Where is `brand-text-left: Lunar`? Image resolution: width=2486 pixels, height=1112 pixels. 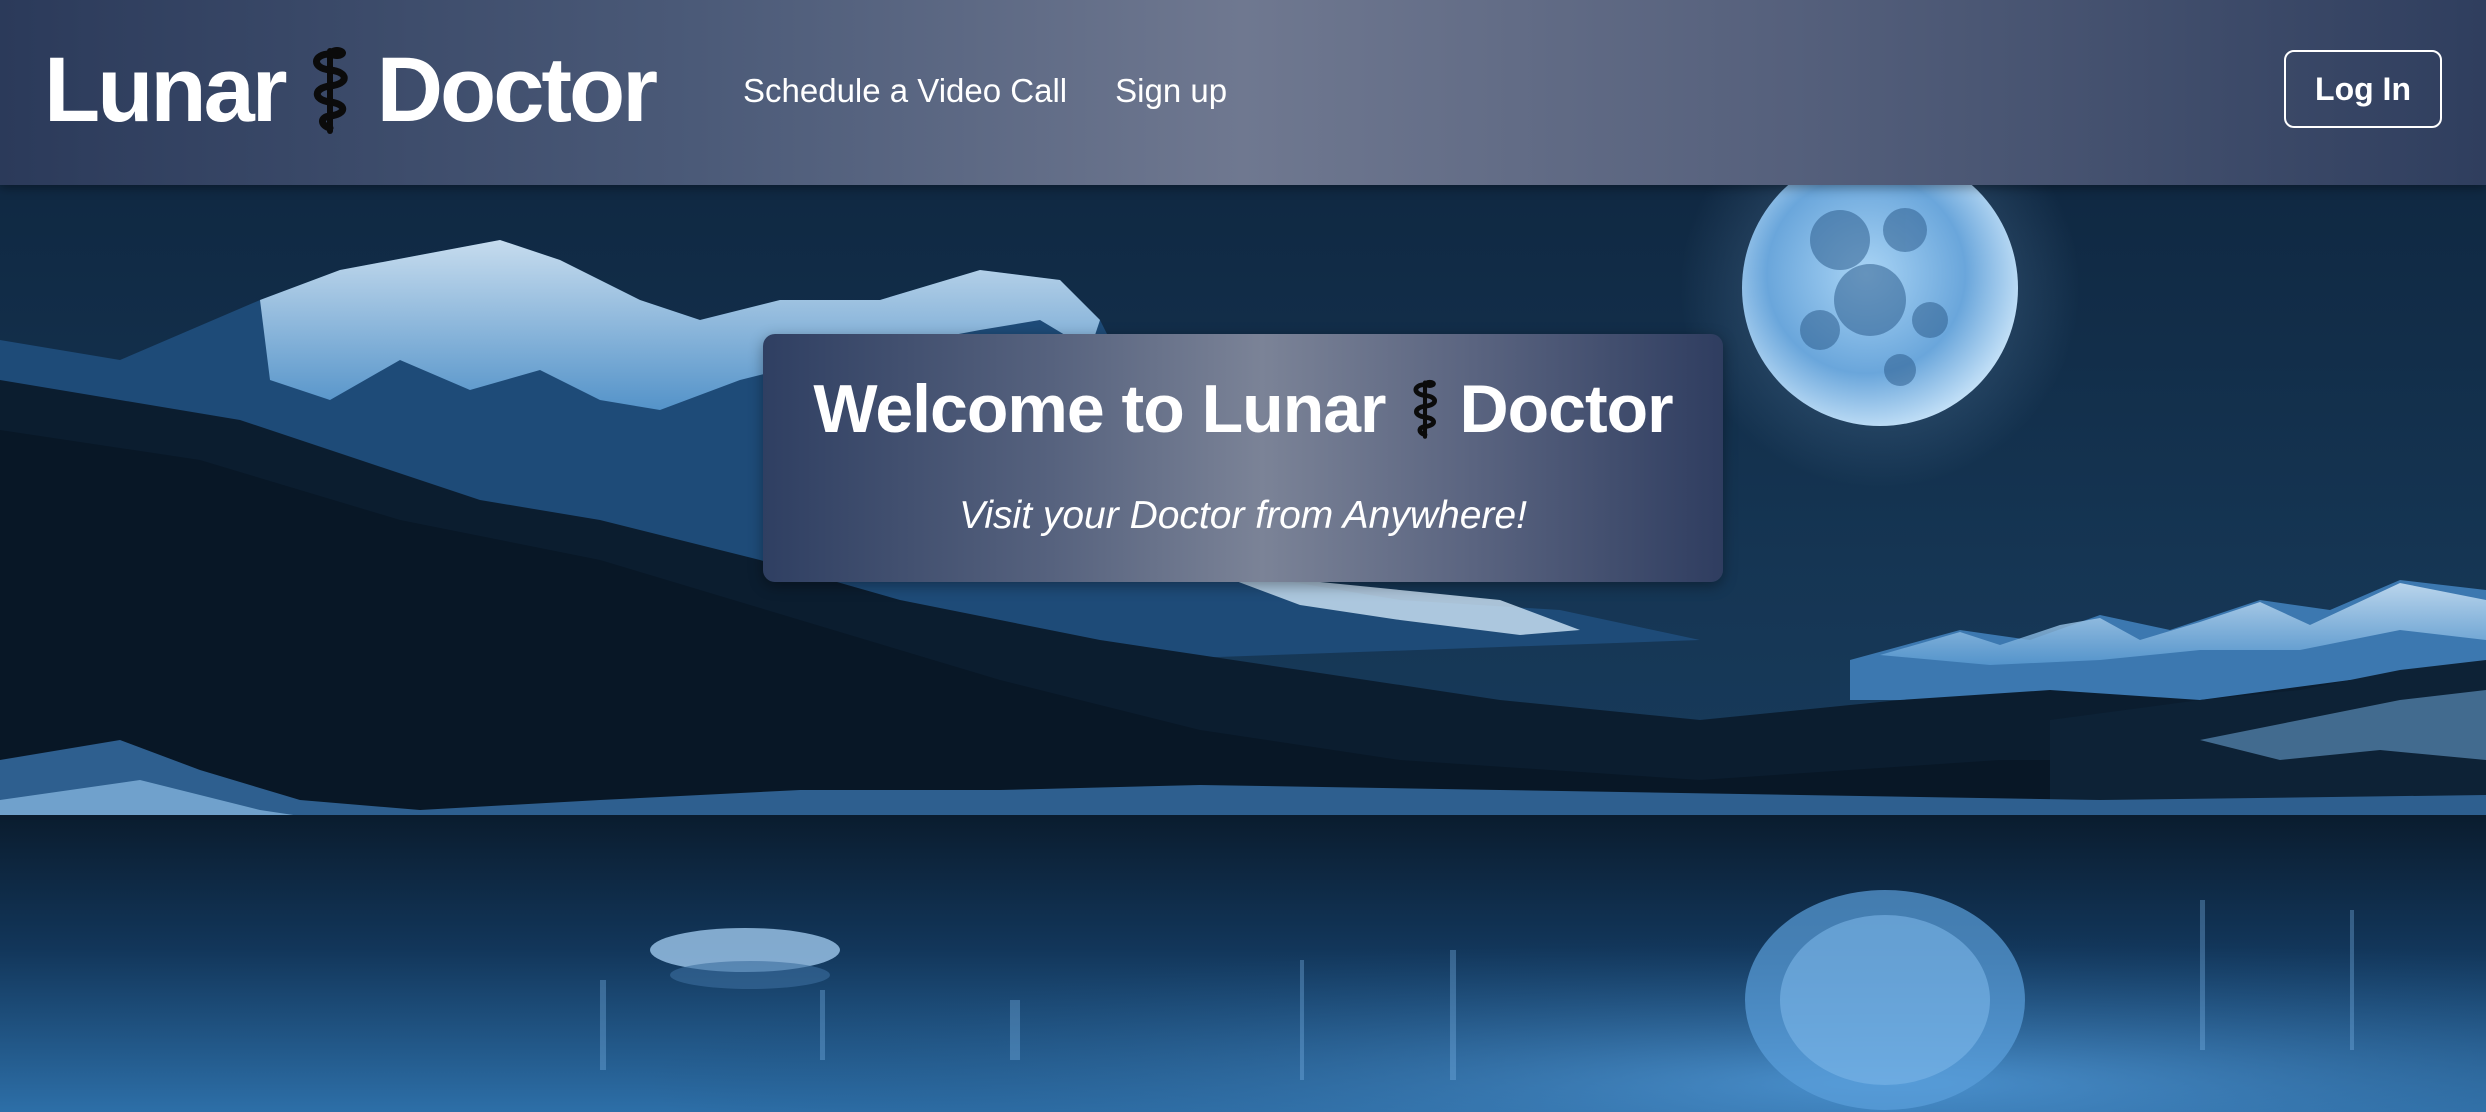 brand-text-left: Lunar is located at coordinates (166, 89).